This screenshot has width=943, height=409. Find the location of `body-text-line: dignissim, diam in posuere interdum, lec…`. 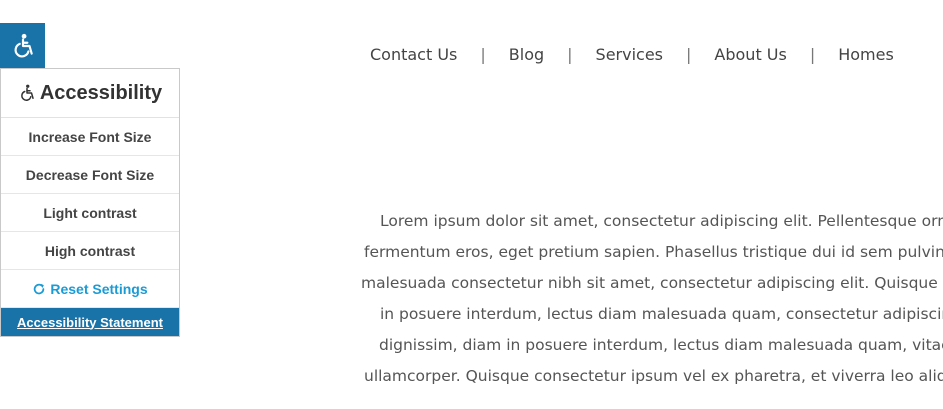

body-text-line: dignissim, diam in posuere interdum, lec… is located at coordinates (661, 345).